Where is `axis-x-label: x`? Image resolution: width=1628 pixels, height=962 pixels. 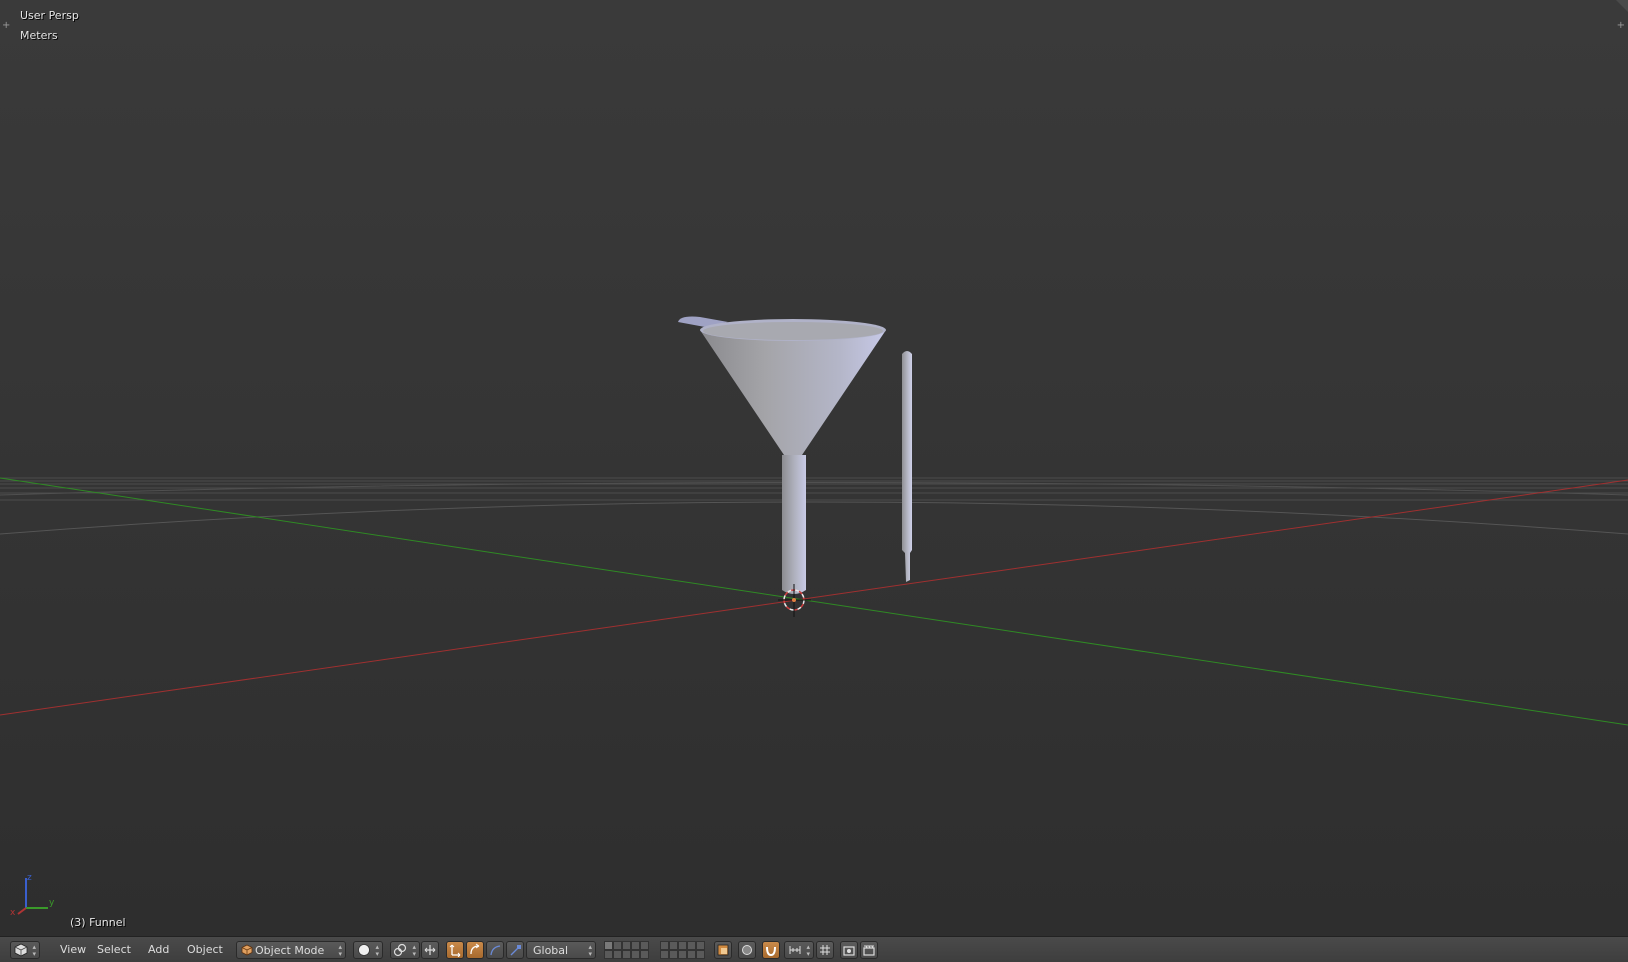 axis-x-label: x is located at coordinates (13, 912).